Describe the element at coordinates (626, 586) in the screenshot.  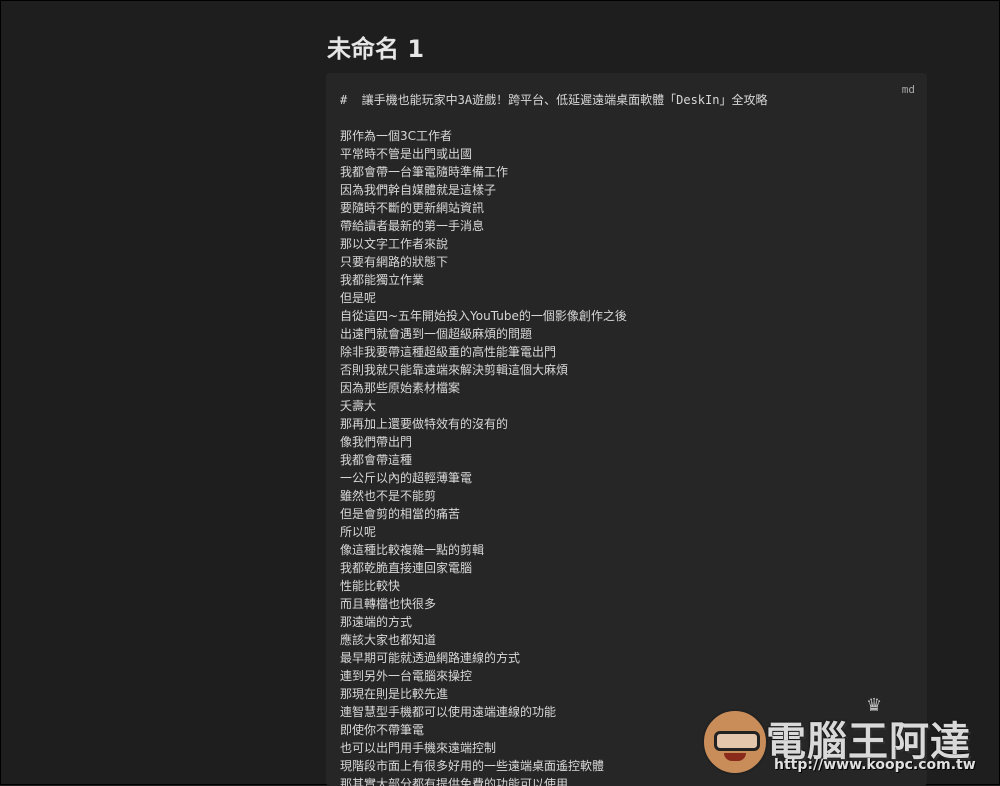
I see `code-line: 性能比較快` at that location.